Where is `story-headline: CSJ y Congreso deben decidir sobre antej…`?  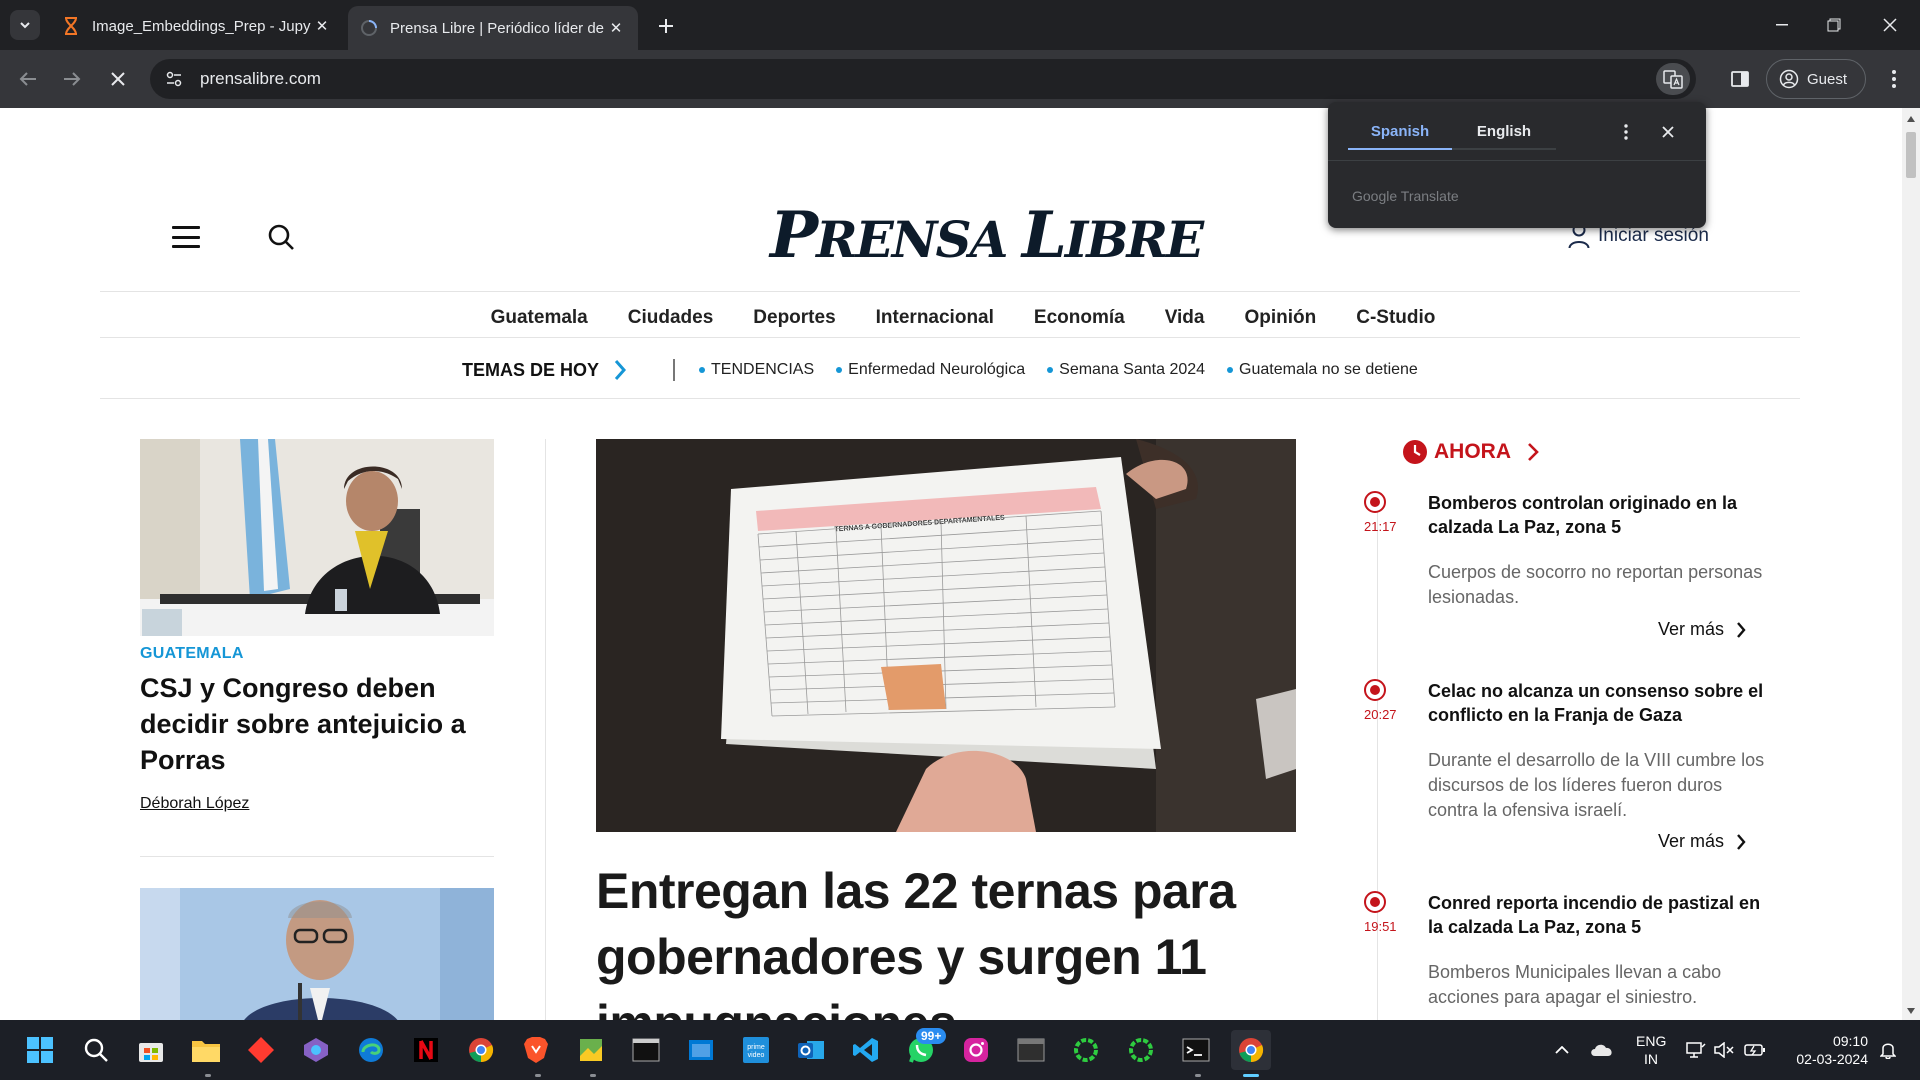
story-headline: CSJ y Congreso deben decidir sobre antej… is located at coordinates (317, 724).